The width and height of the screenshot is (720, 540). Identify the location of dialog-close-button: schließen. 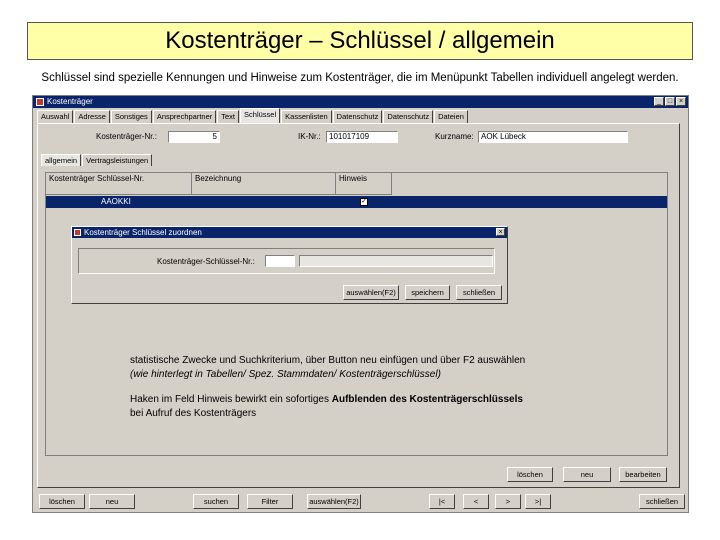
(479, 292).